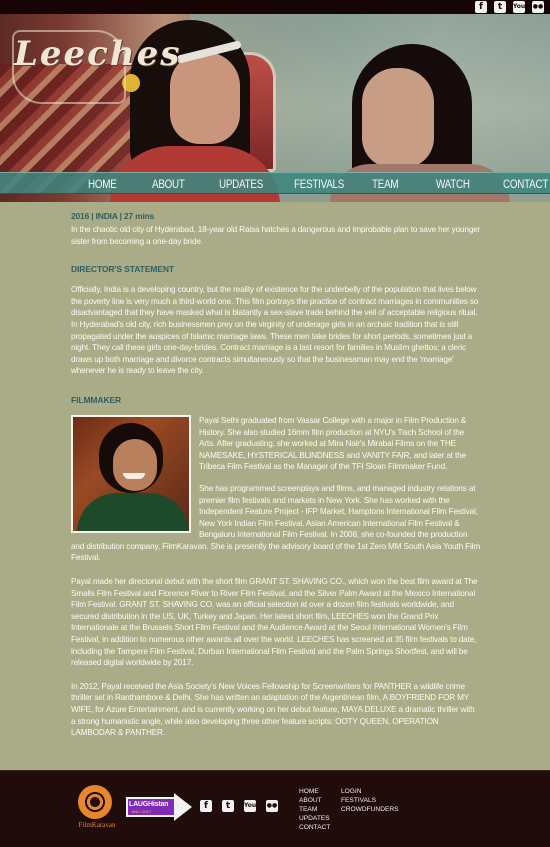  Describe the element at coordinates (135, 464) in the screenshot. I see `photo-face` at that location.